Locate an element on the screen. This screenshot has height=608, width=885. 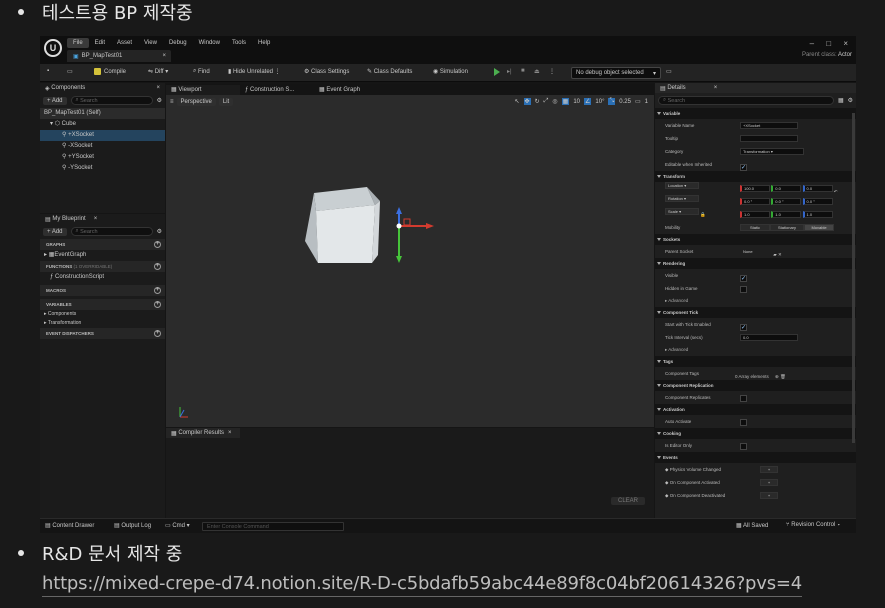
mobility-stationary-button: Stationary is located at coordinates (787, 227).